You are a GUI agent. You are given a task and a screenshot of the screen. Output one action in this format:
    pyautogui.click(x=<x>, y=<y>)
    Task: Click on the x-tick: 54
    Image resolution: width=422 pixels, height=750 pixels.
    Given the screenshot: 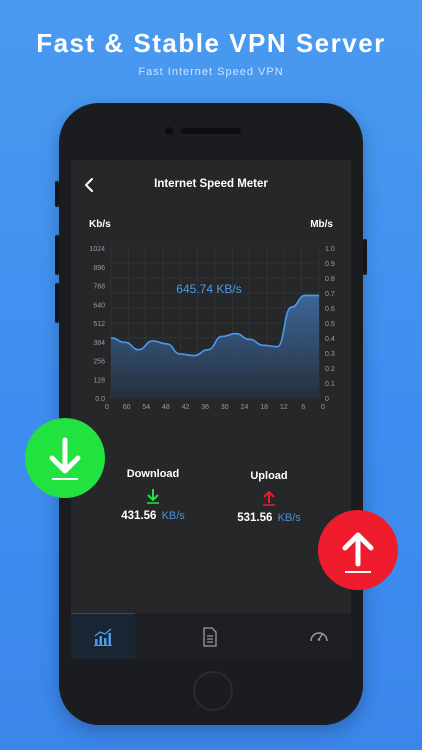 What is the action you would take?
    pyautogui.click(x=146, y=407)
    